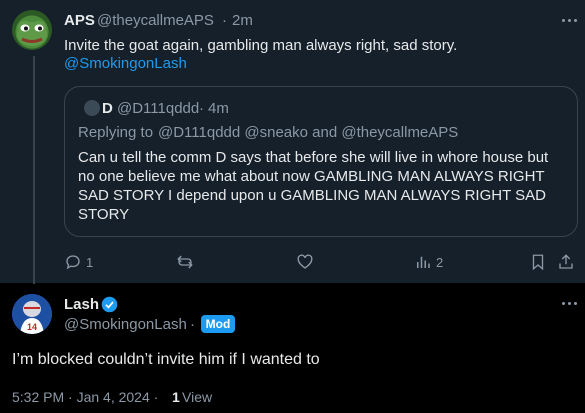 This screenshot has width=585, height=413. Describe the element at coordinates (109, 304) in the screenshot. I see `verified-badge-icon` at that location.